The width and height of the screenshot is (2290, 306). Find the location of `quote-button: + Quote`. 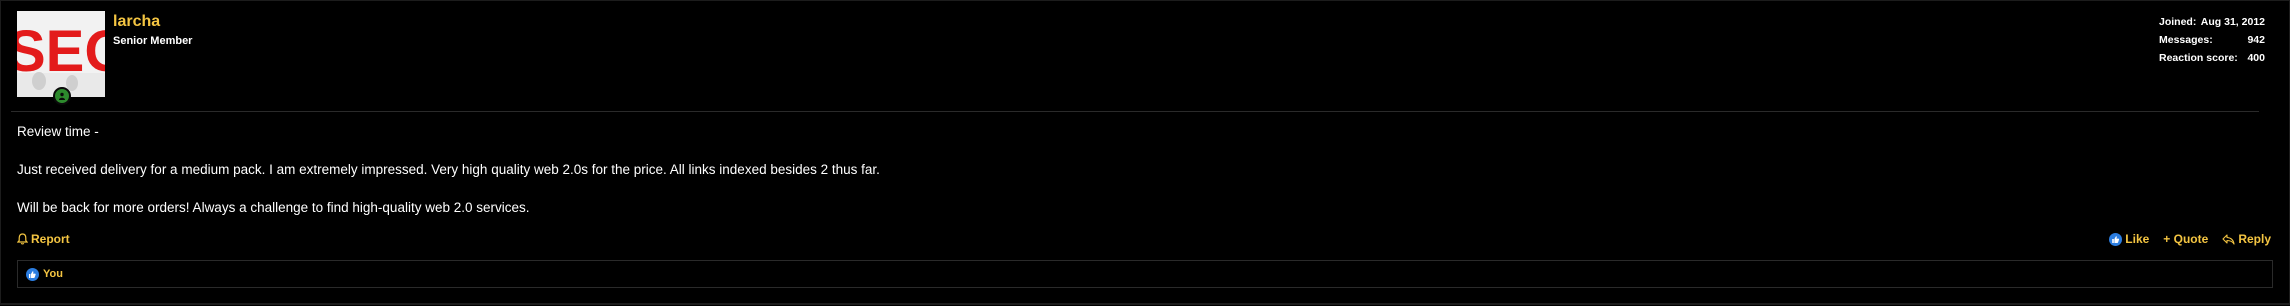

quote-button: + Quote is located at coordinates (2185, 239).